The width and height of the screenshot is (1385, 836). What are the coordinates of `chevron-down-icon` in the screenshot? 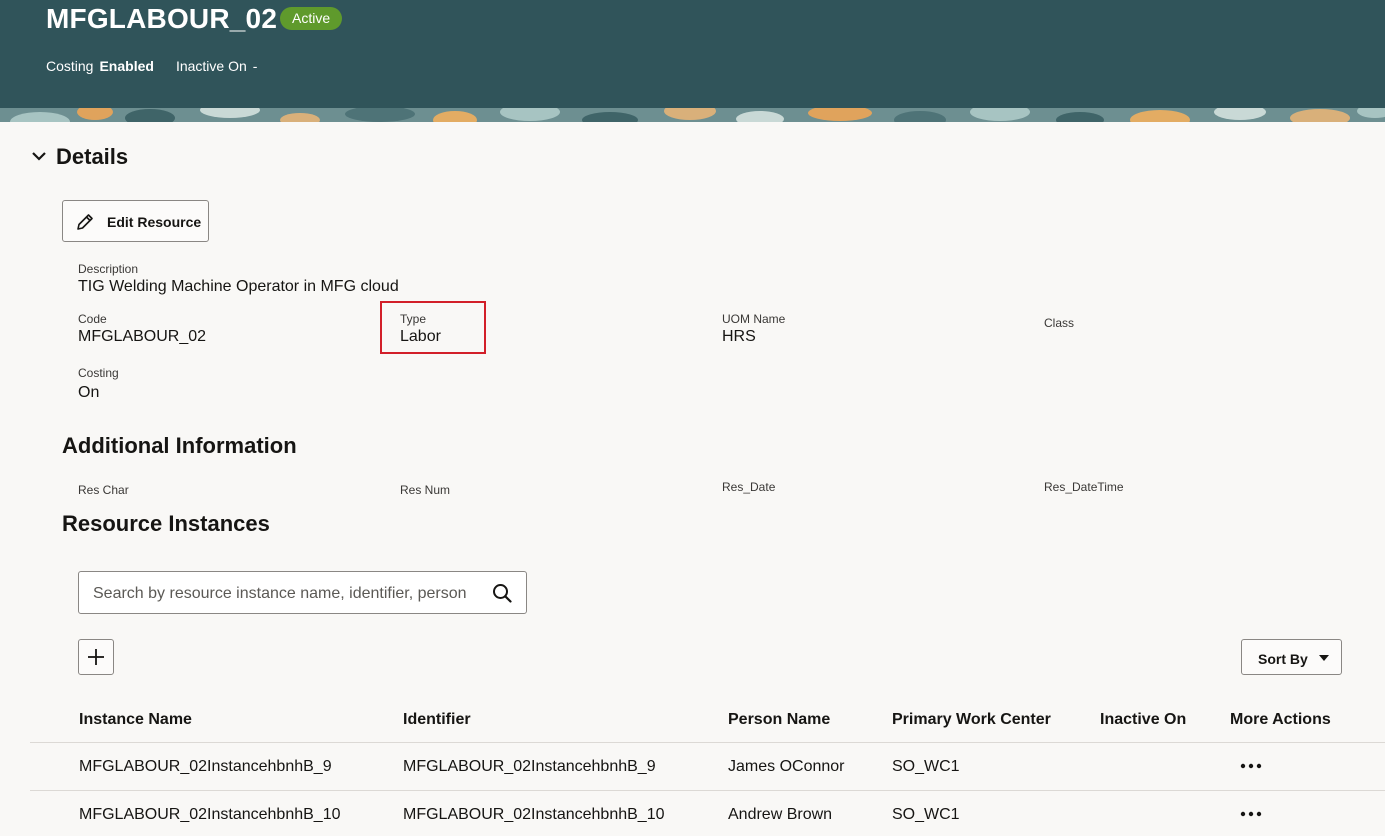 It's located at (39, 156).